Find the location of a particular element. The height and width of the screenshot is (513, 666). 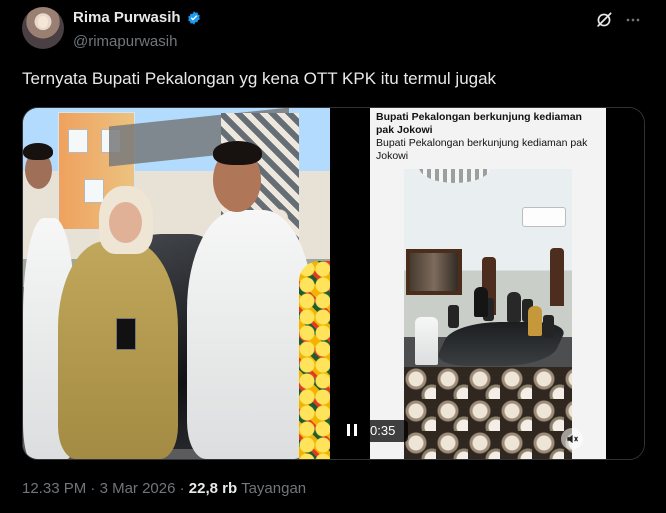

tweet-time: 12.33 PM is located at coordinates (54, 488).